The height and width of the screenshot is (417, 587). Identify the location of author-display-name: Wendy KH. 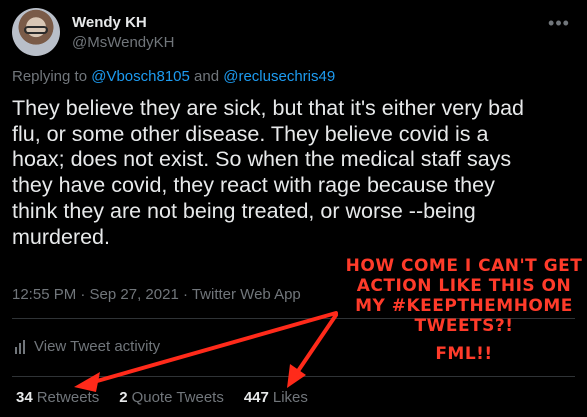
(123, 22).